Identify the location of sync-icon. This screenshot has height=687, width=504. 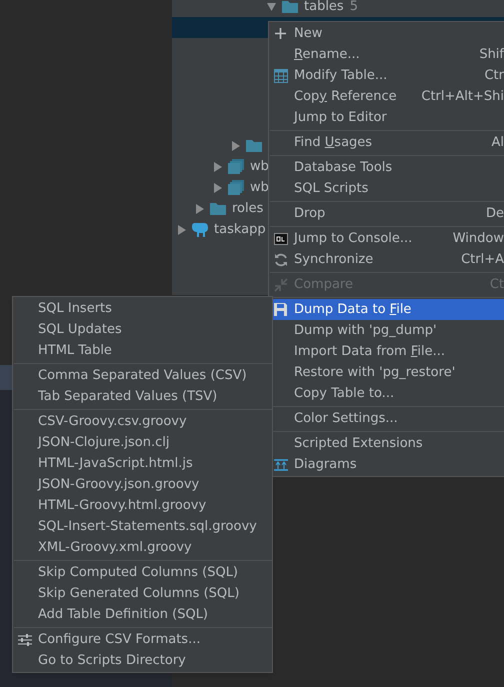
(281, 259).